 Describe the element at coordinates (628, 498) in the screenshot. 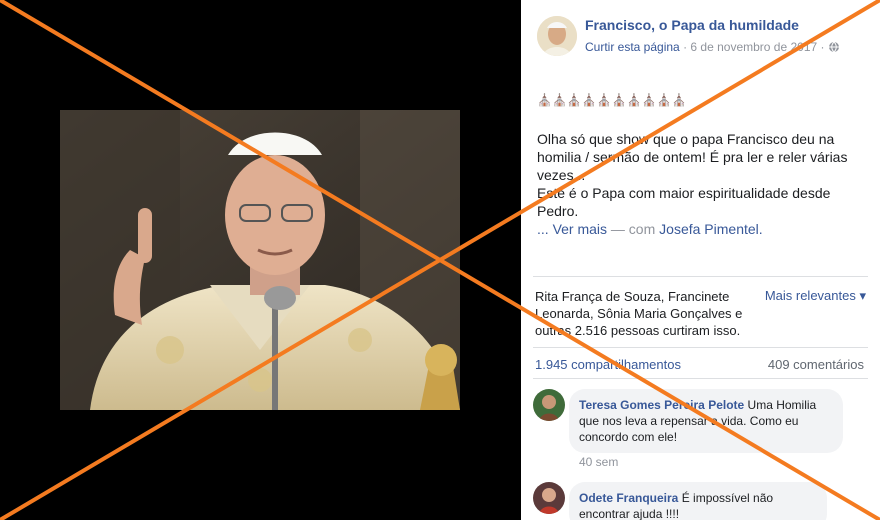

I see `comment-author-link: Odete Franqueira` at that location.